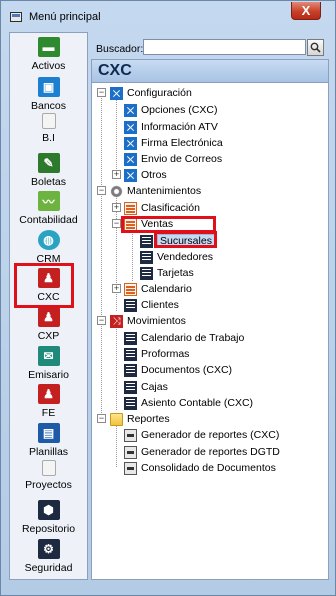 The height and width of the screenshot is (596, 336). What do you see at coordinates (200, 468) in the screenshot?
I see `tree-node-consolidado: Consolidado de Documentos` at bounding box center [200, 468].